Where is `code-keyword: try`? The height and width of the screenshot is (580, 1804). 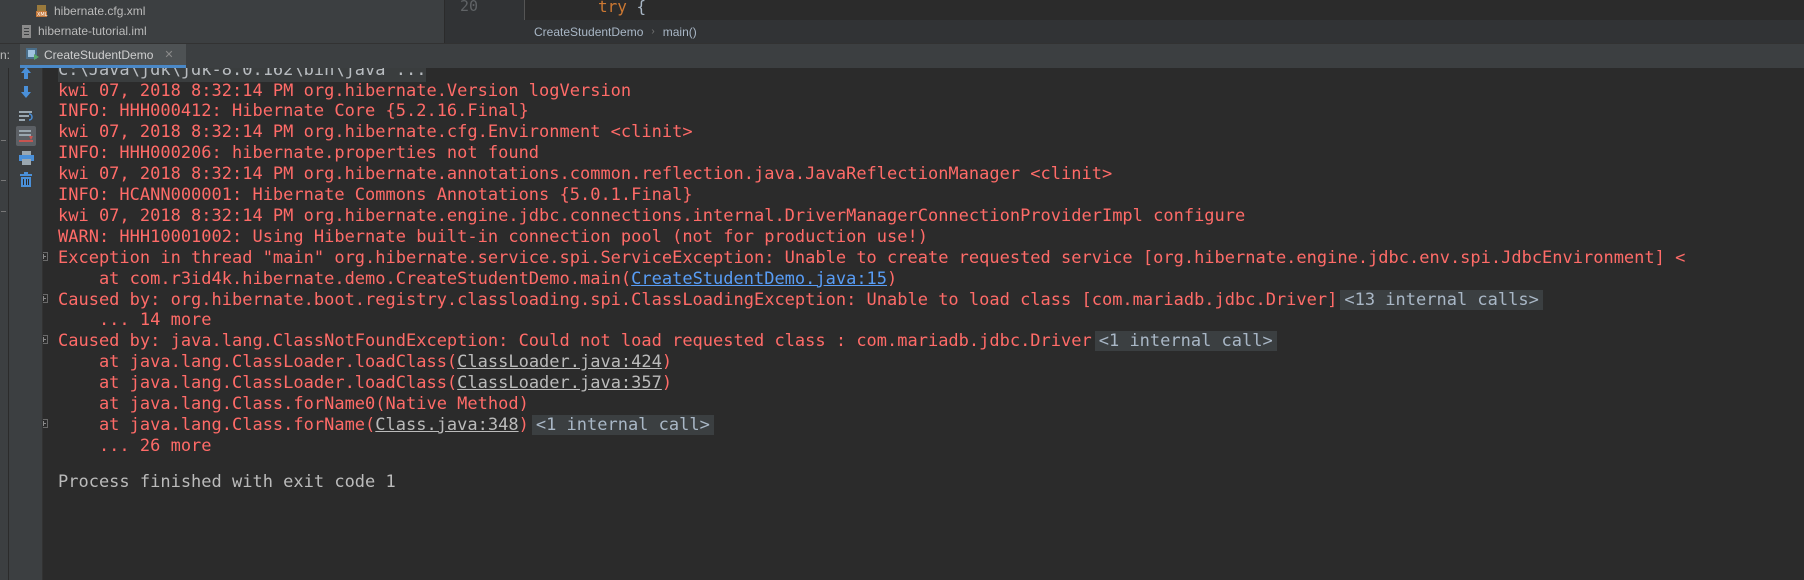
code-keyword: try is located at coordinates (612, 8).